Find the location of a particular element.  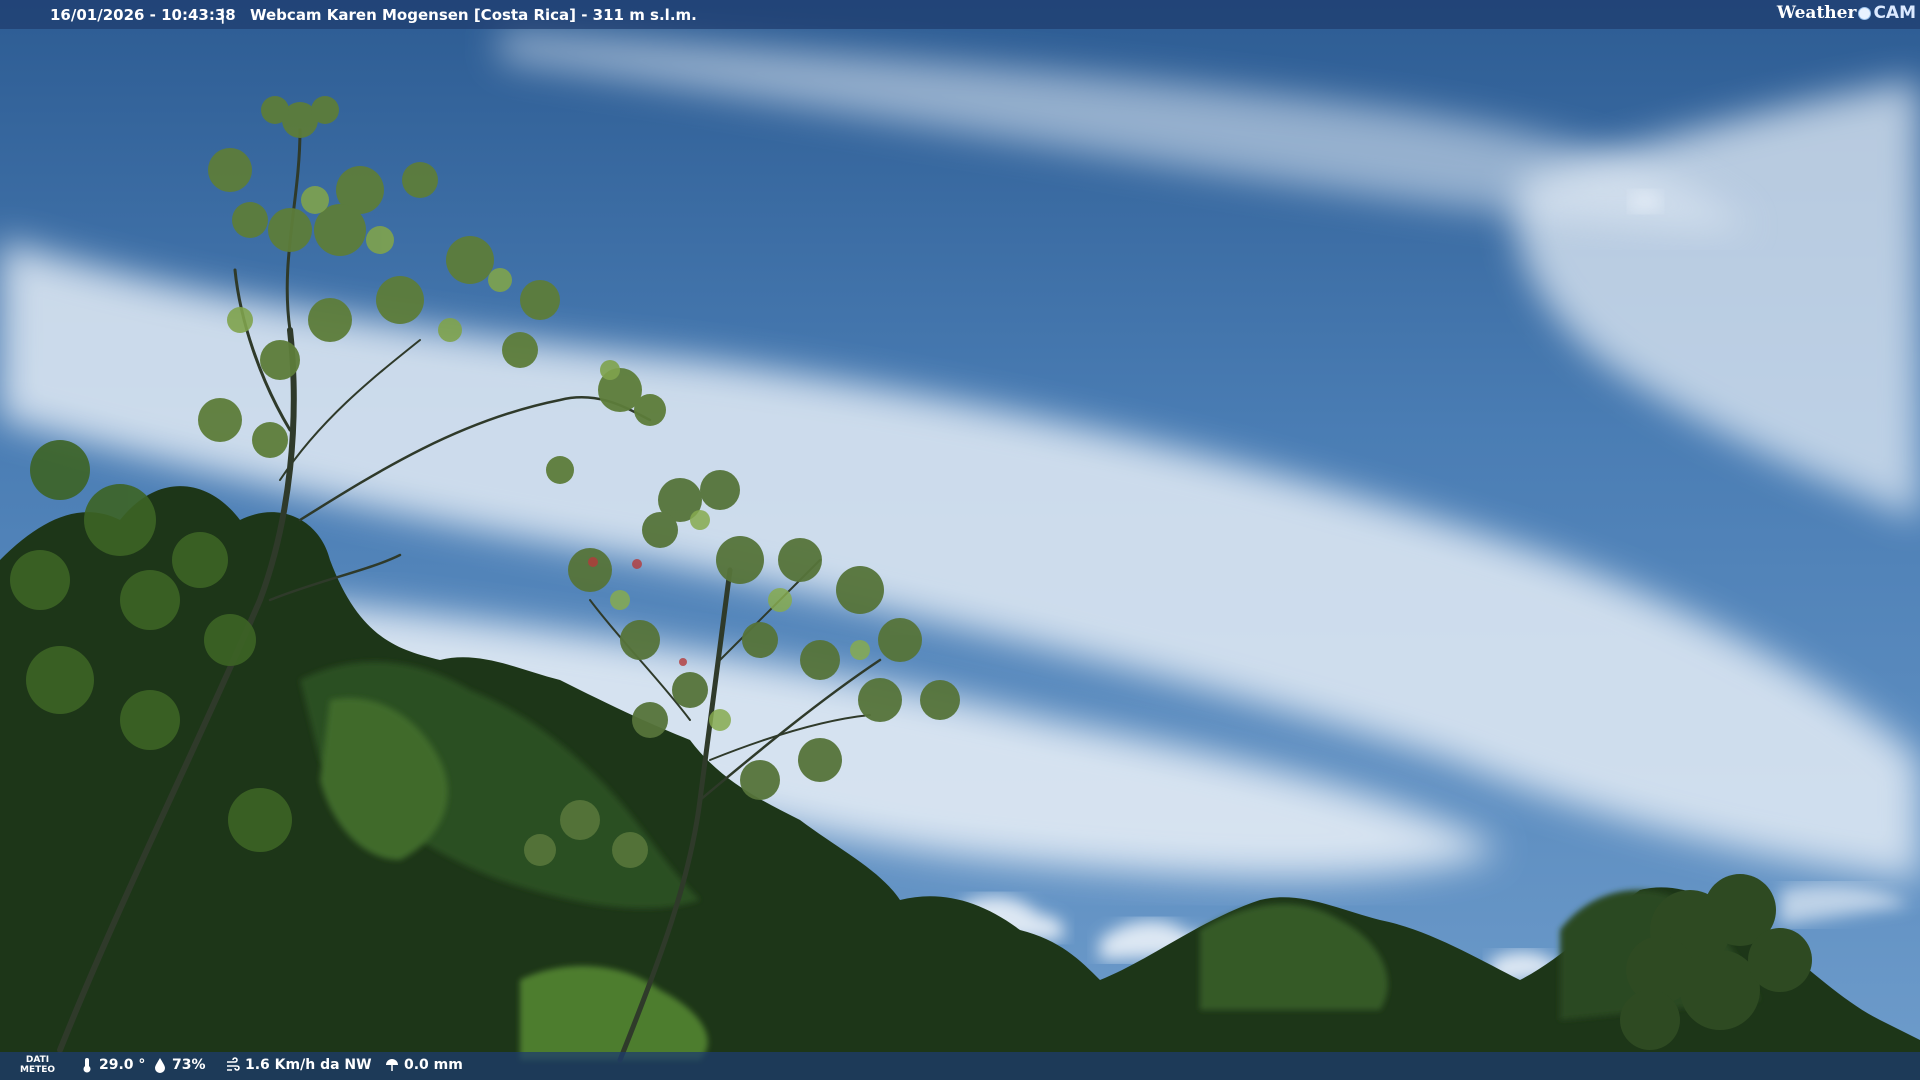

temperature-value: 29.0 ° is located at coordinates (122, 1065).